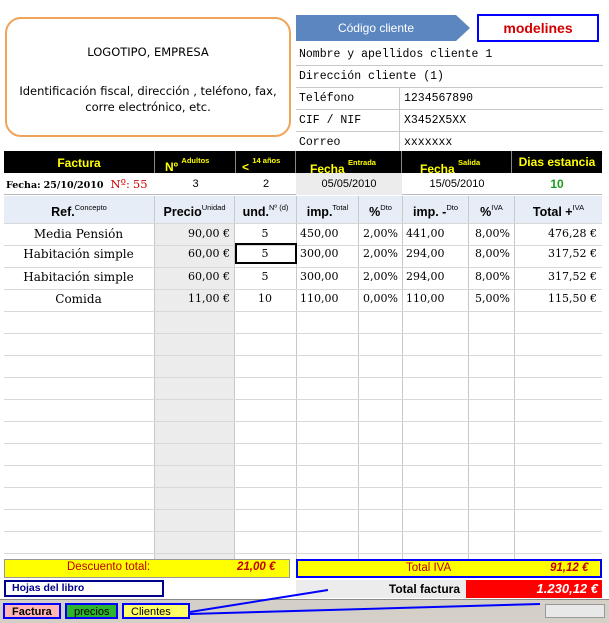 The height and width of the screenshot is (623, 609). Describe the element at coordinates (557, 184) in the screenshot. I see `dias-value: 10` at that location.